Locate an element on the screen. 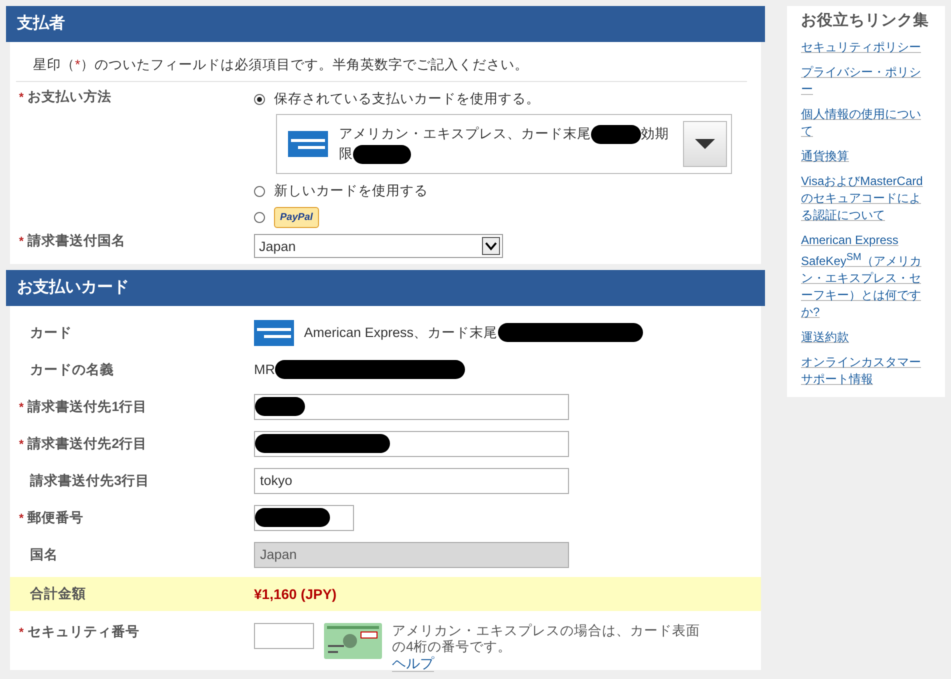 The width and height of the screenshot is (951, 679). field-label: カード is located at coordinates (51, 333).